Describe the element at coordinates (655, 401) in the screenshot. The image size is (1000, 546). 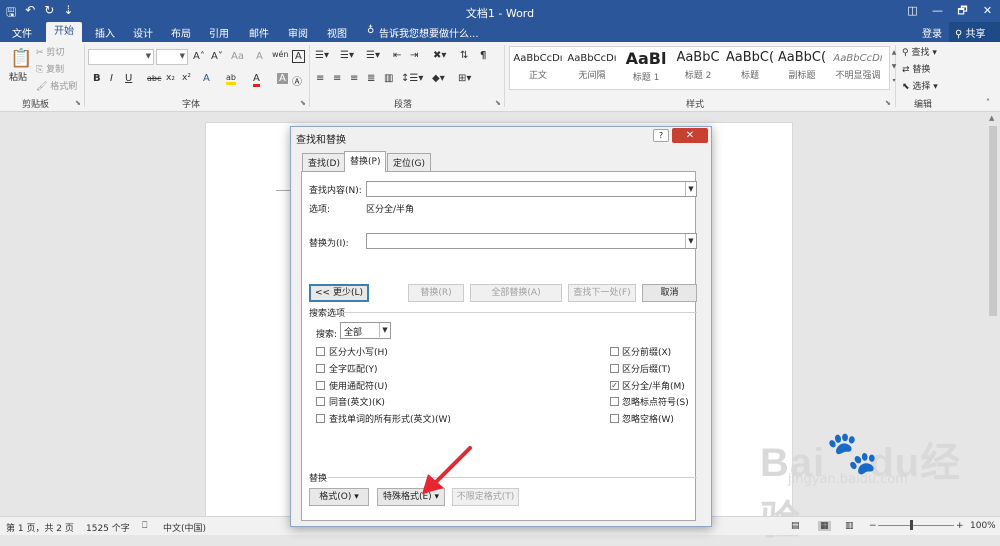
I see `ignore-punctuation-label: 忽略标点符号(S)` at that location.